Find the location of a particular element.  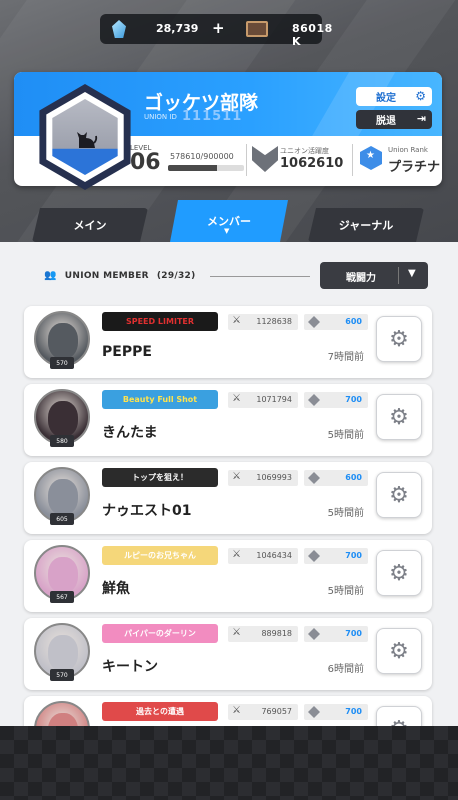

member-title-plate: Beauty Full Shot is located at coordinates (160, 399).